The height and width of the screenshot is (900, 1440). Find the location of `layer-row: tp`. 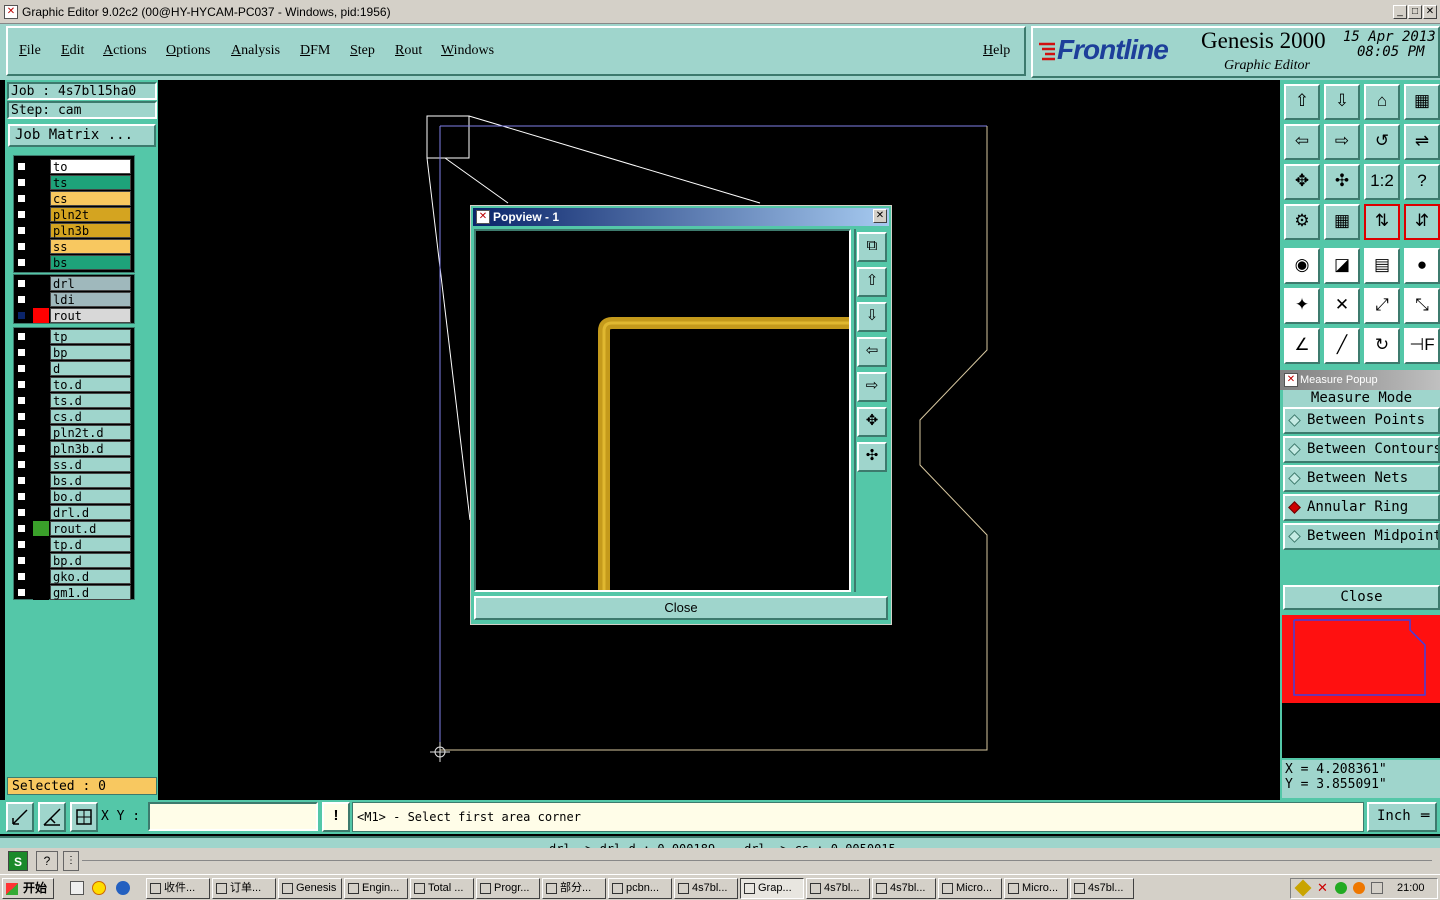

layer-row: tp is located at coordinates (72, 336).